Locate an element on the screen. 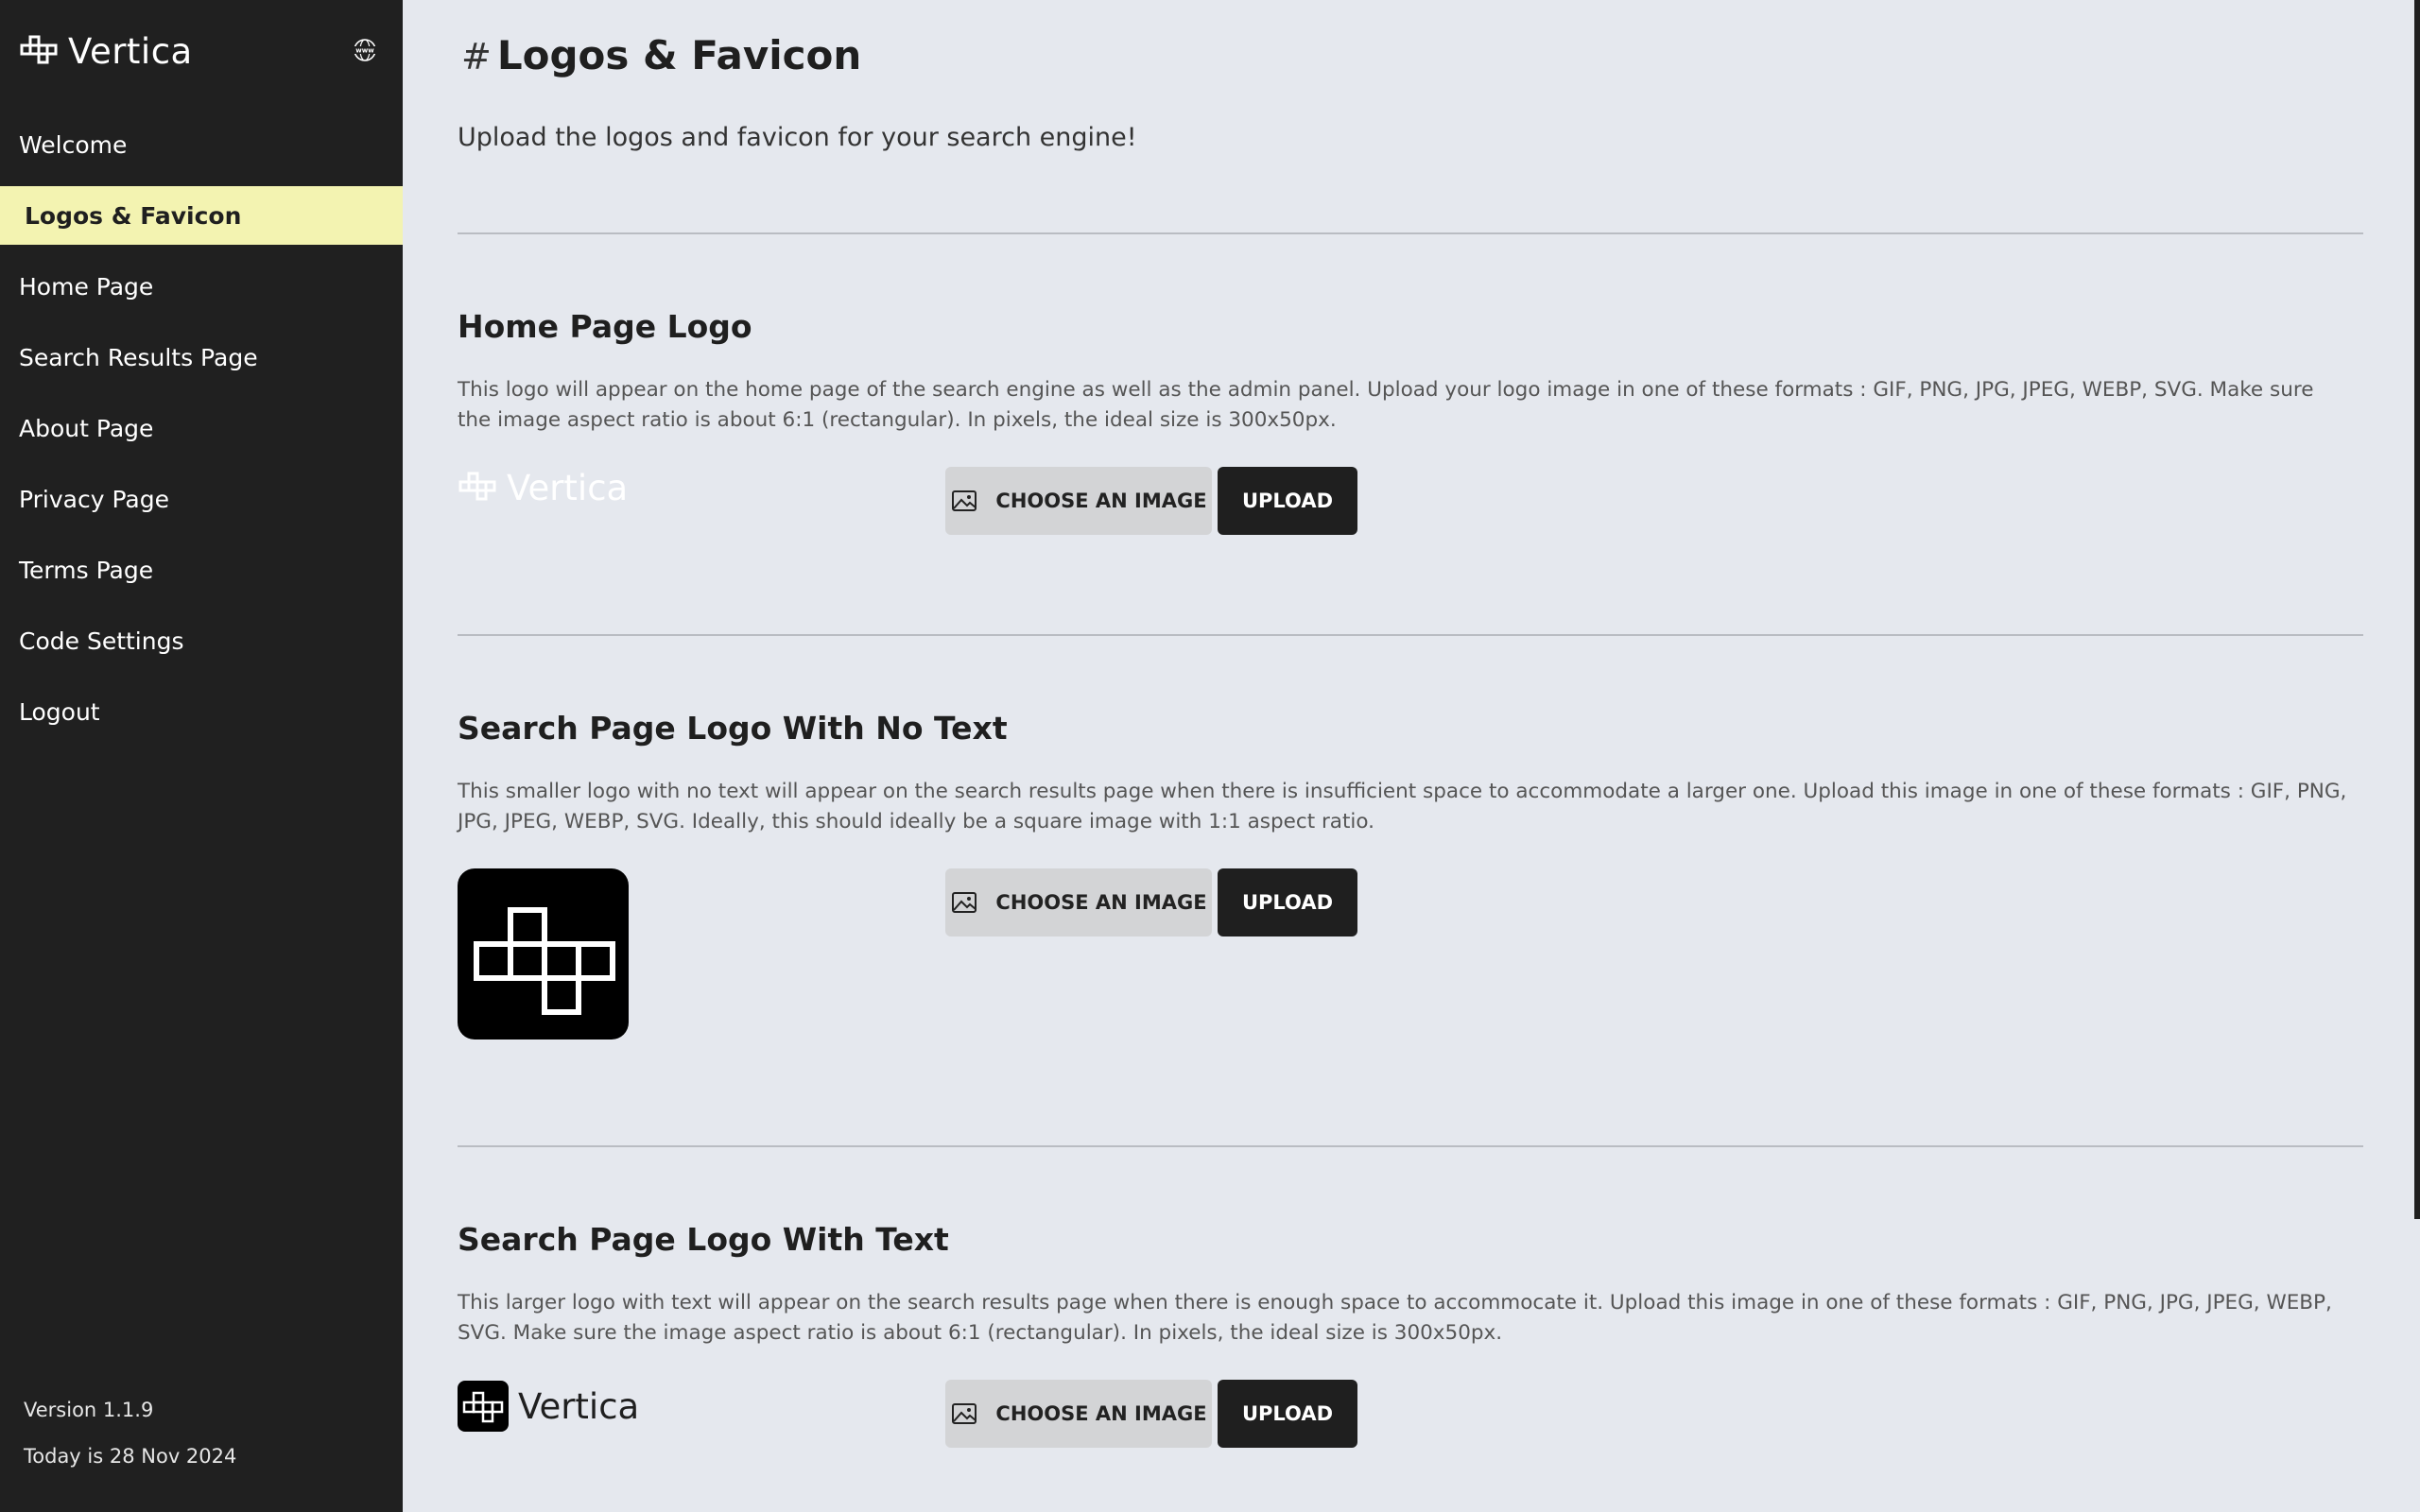  vertica-square-icon is located at coordinates (483, 1406).